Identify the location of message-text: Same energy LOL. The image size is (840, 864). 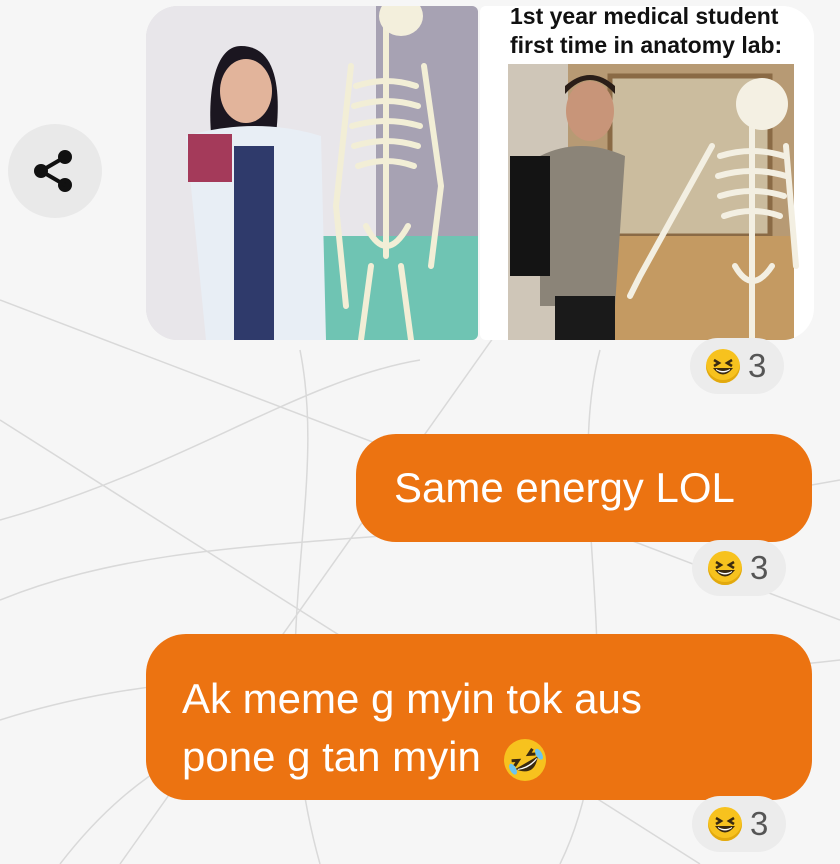
(564, 487).